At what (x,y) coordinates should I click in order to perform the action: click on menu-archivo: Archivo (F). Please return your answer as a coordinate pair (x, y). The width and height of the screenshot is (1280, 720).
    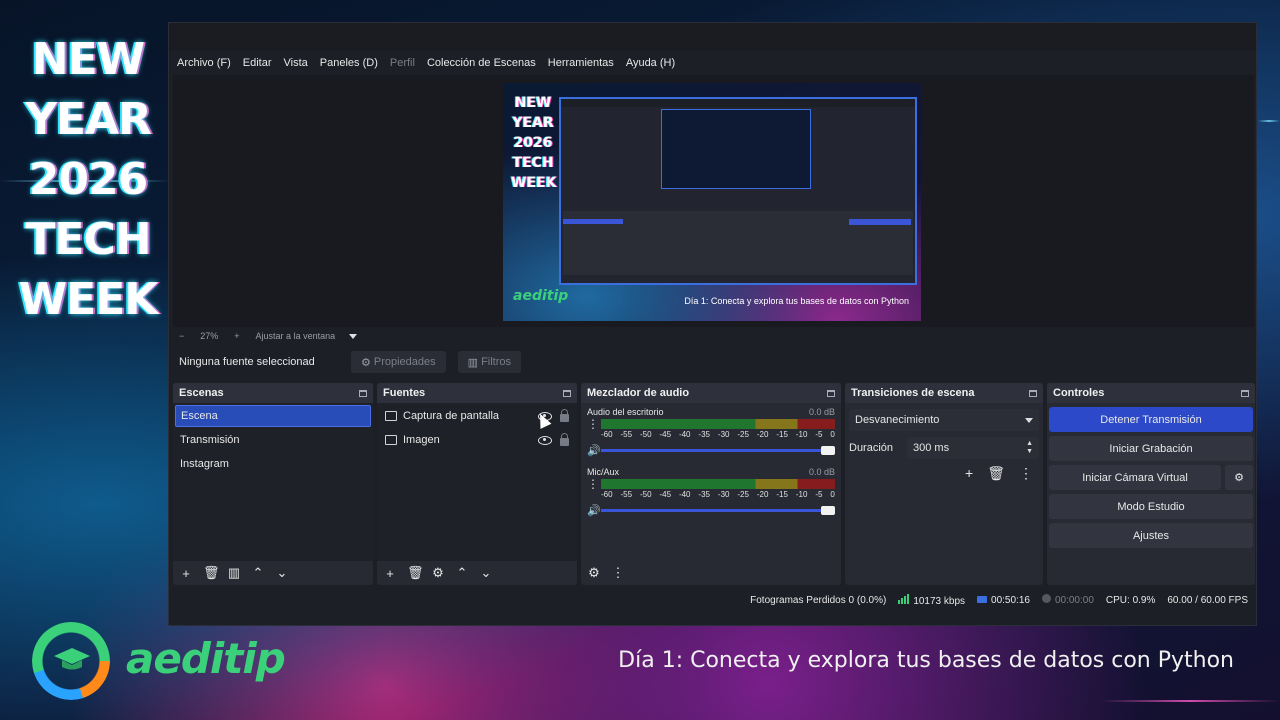
    Looking at the image, I should click on (204, 63).